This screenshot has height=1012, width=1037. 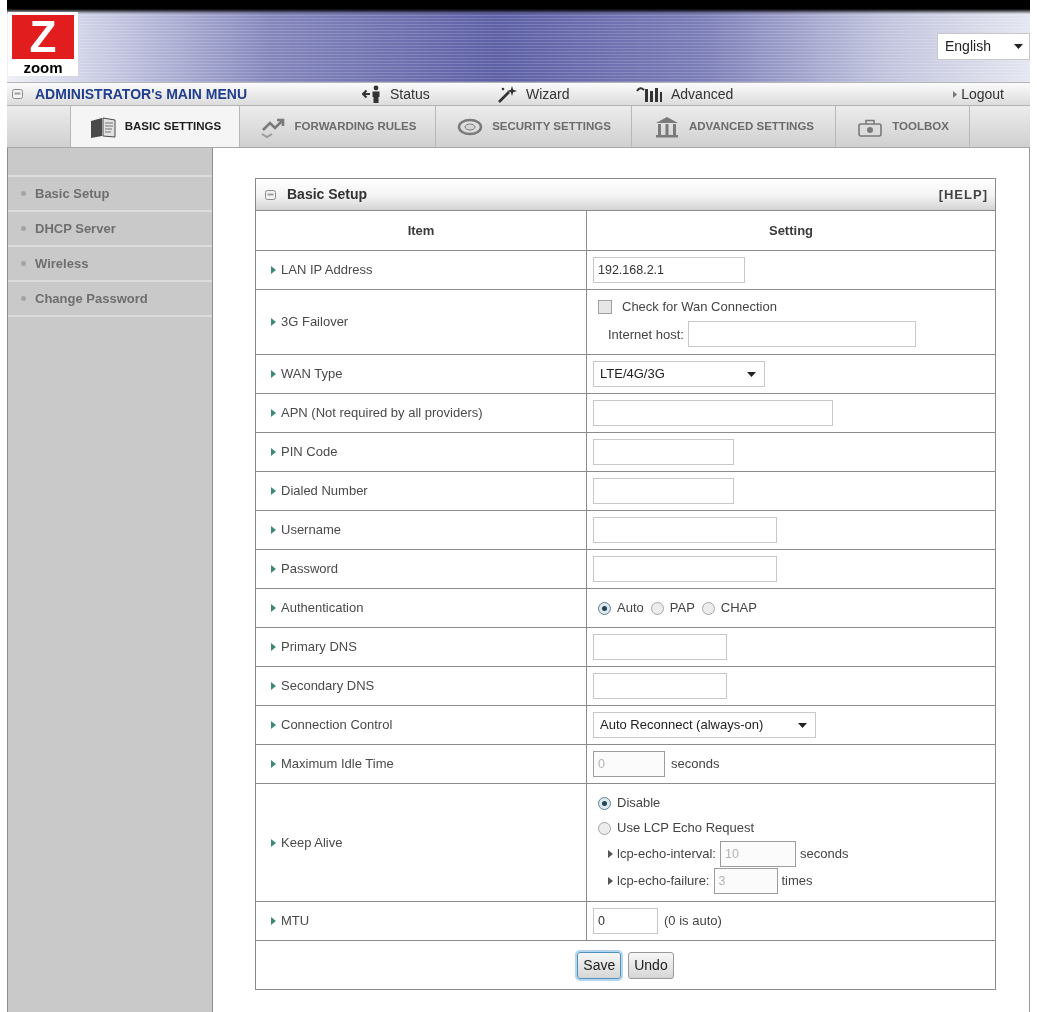 I want to click on row-label: PIN Code, so click(x=309, y=452).